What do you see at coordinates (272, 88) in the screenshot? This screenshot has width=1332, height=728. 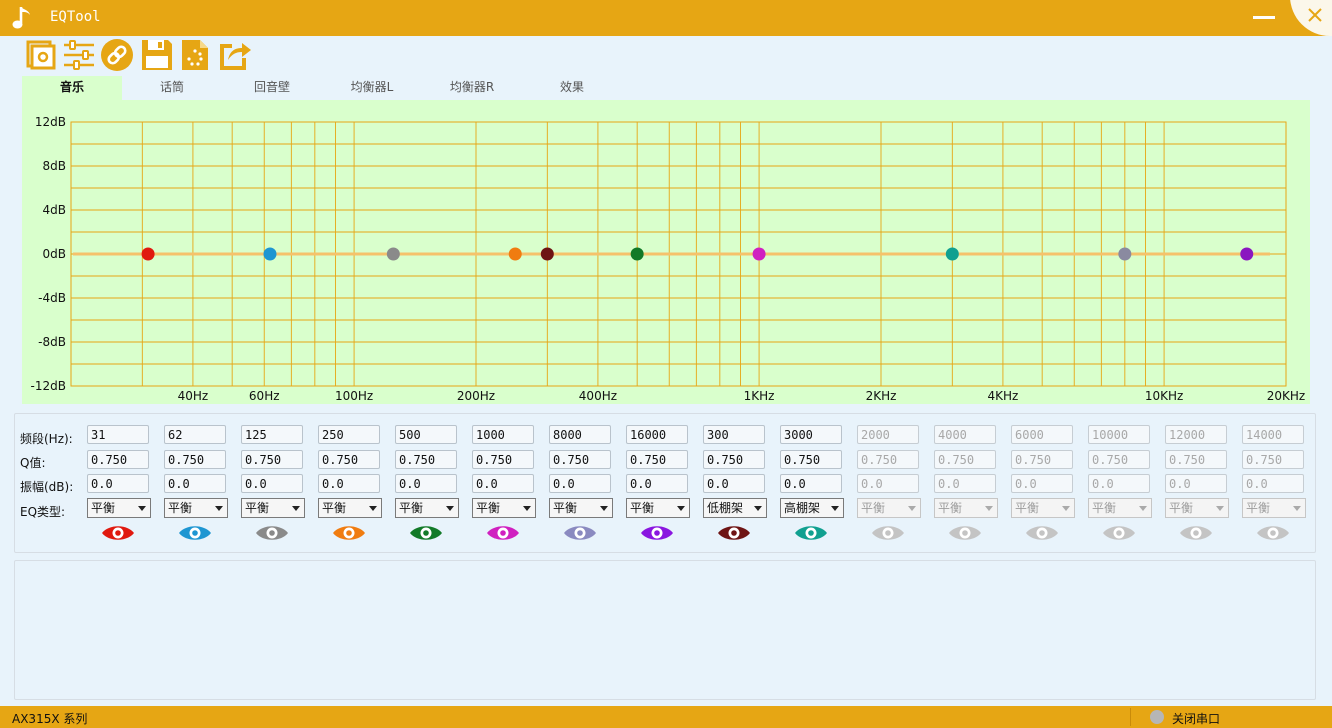 I see `tab-2: 回音壁` at bounding box center [272, 88].